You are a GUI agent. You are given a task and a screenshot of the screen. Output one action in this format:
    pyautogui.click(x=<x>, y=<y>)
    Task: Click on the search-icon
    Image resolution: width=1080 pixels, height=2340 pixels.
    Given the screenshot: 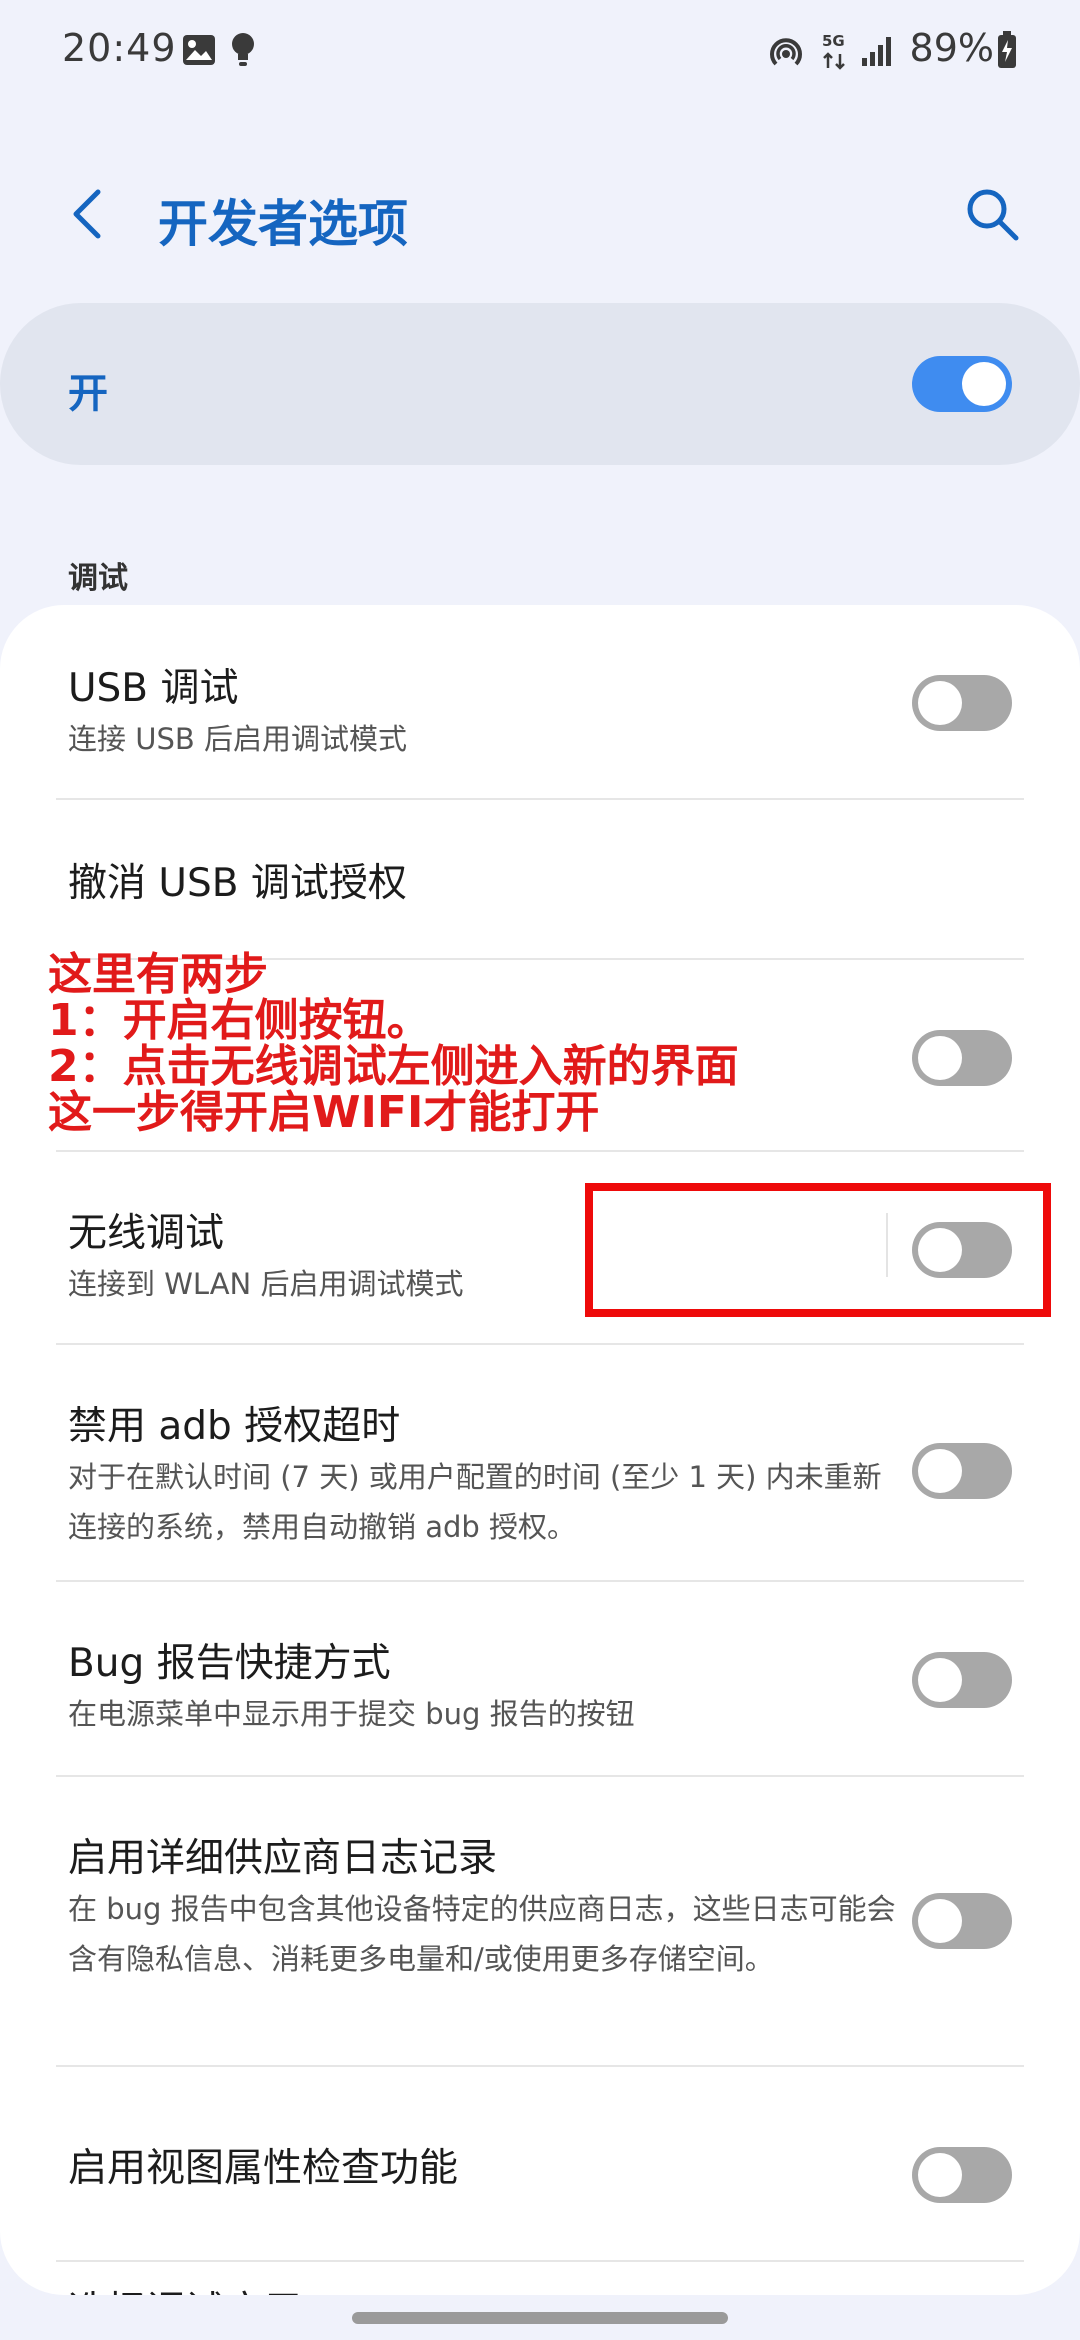 What is the action you would take?
    pyautogui.click(x=993, y=215)
    